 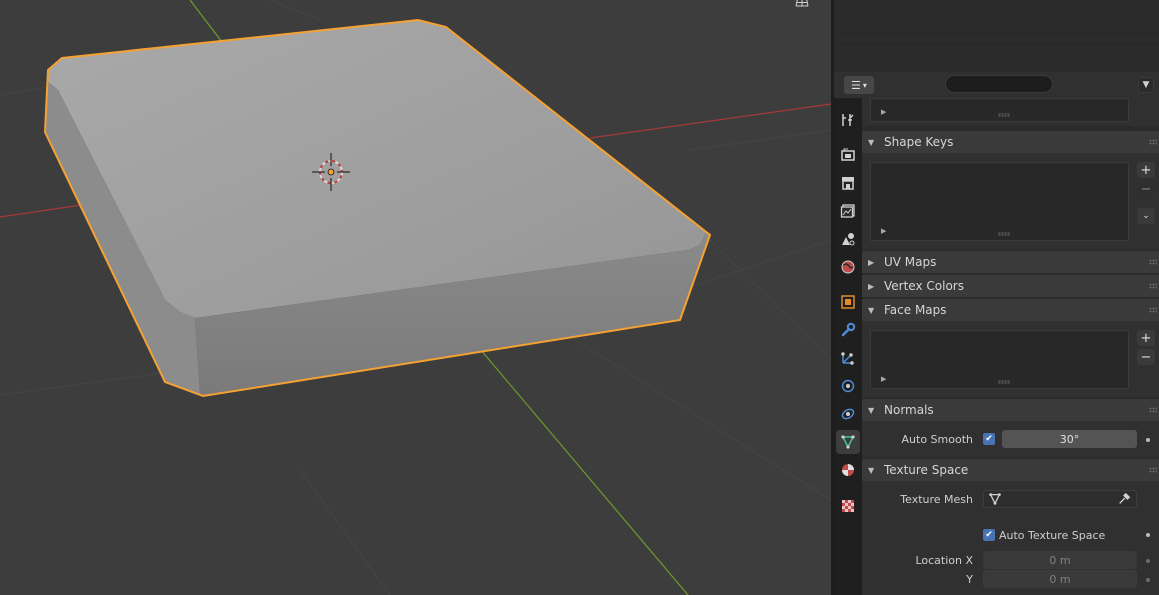 I want to click on normals-body: Auto Smooth ✔ 30°, so click(x=1010, y=439).